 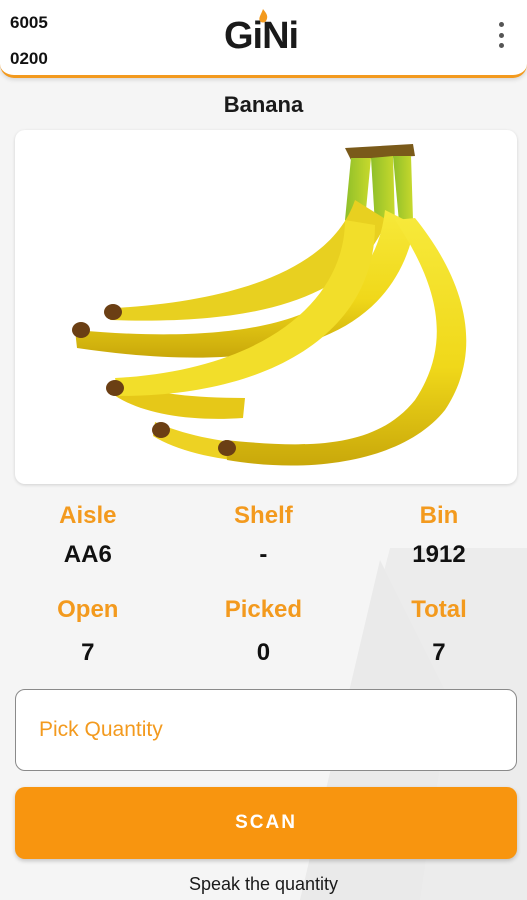 I want to click on location-labels-row: Aisle AA6 Shelf - Bin 1912, so click(x=263, y=537).